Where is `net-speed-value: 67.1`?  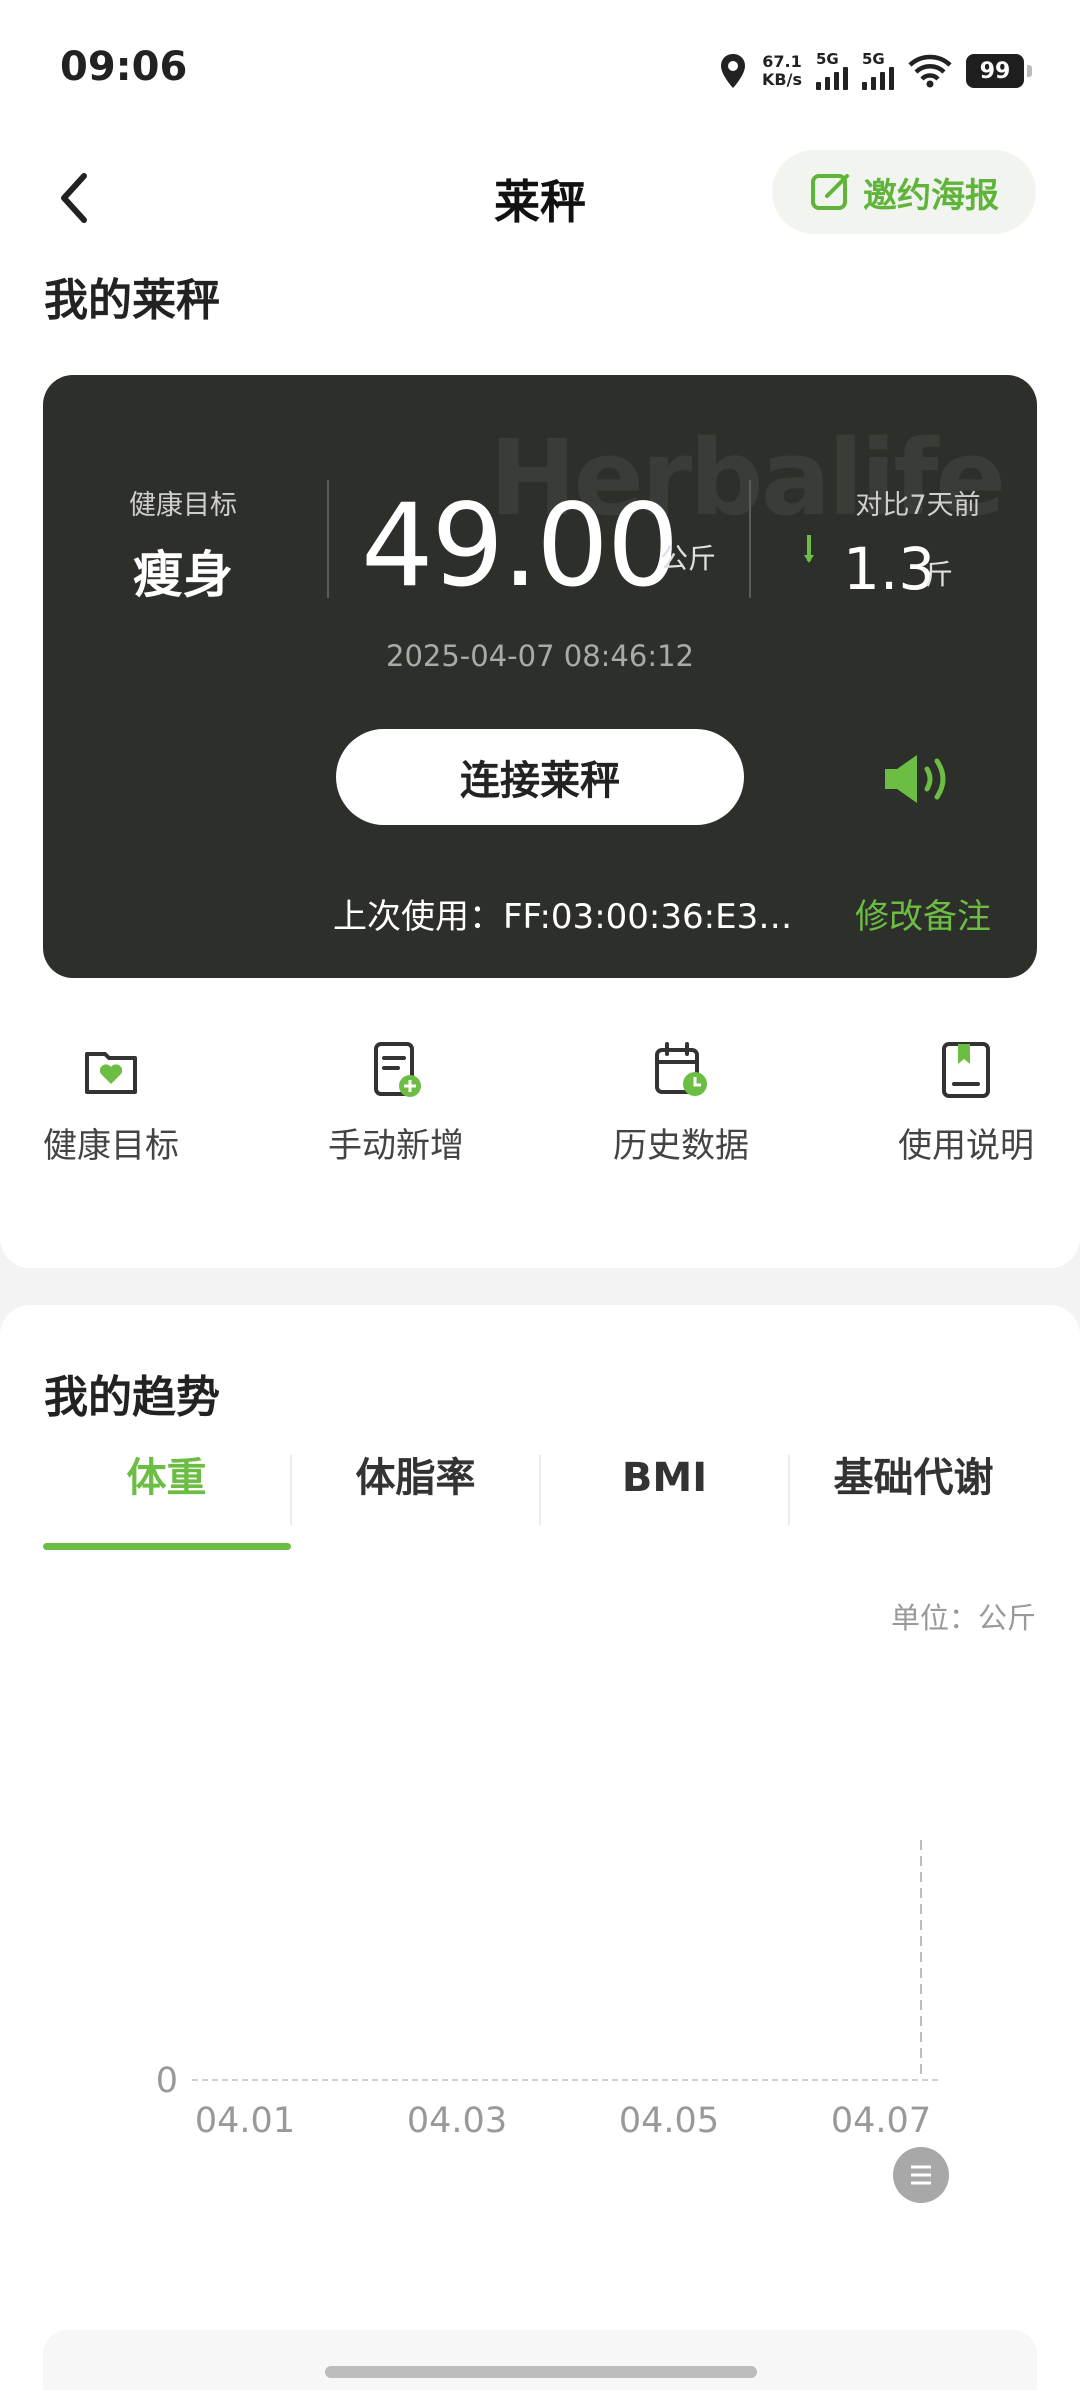
net-speed-value: 67.1 is located at coordinates (782, 61).